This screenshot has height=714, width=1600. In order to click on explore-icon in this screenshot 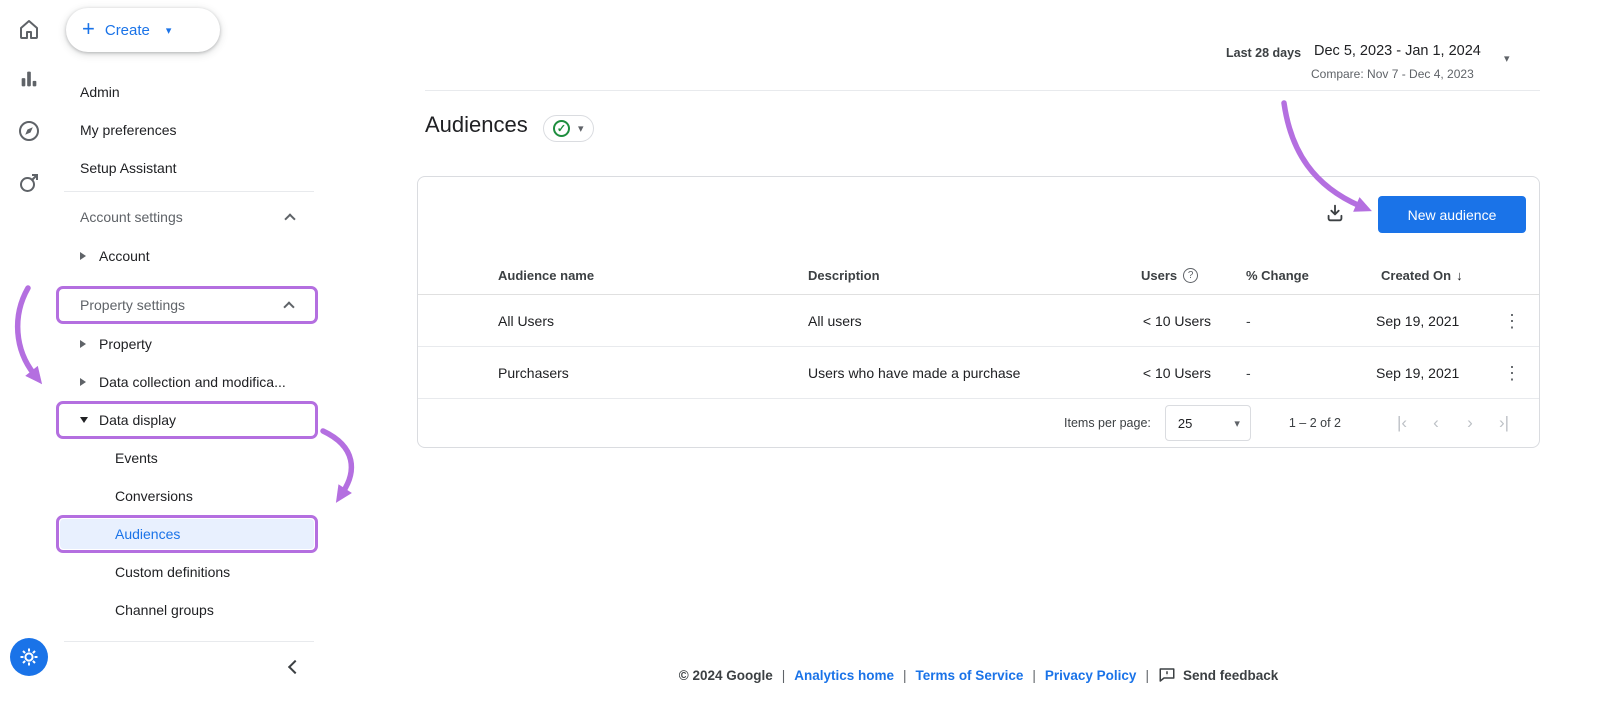, I will do `click(29, 131)`.